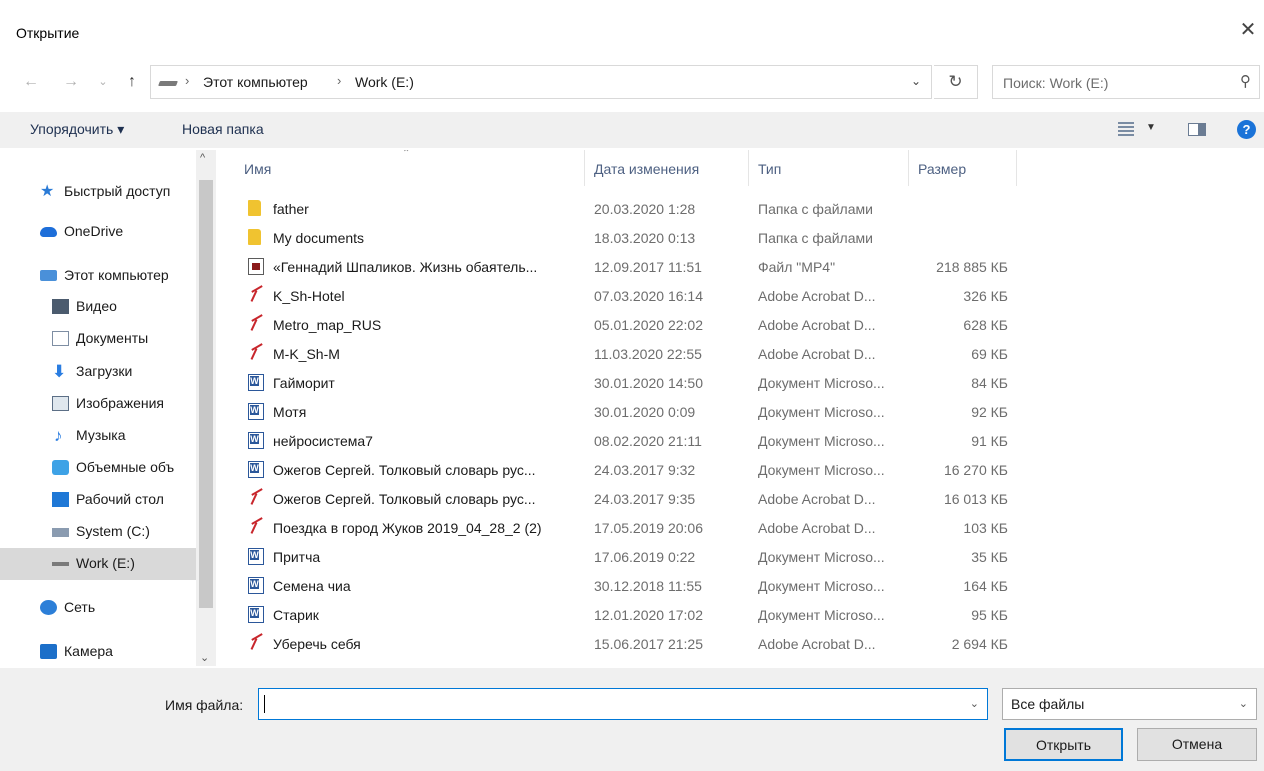  Describe the element at coordinates (1113, 83) in the screenshot. I see `search-input` at that location.